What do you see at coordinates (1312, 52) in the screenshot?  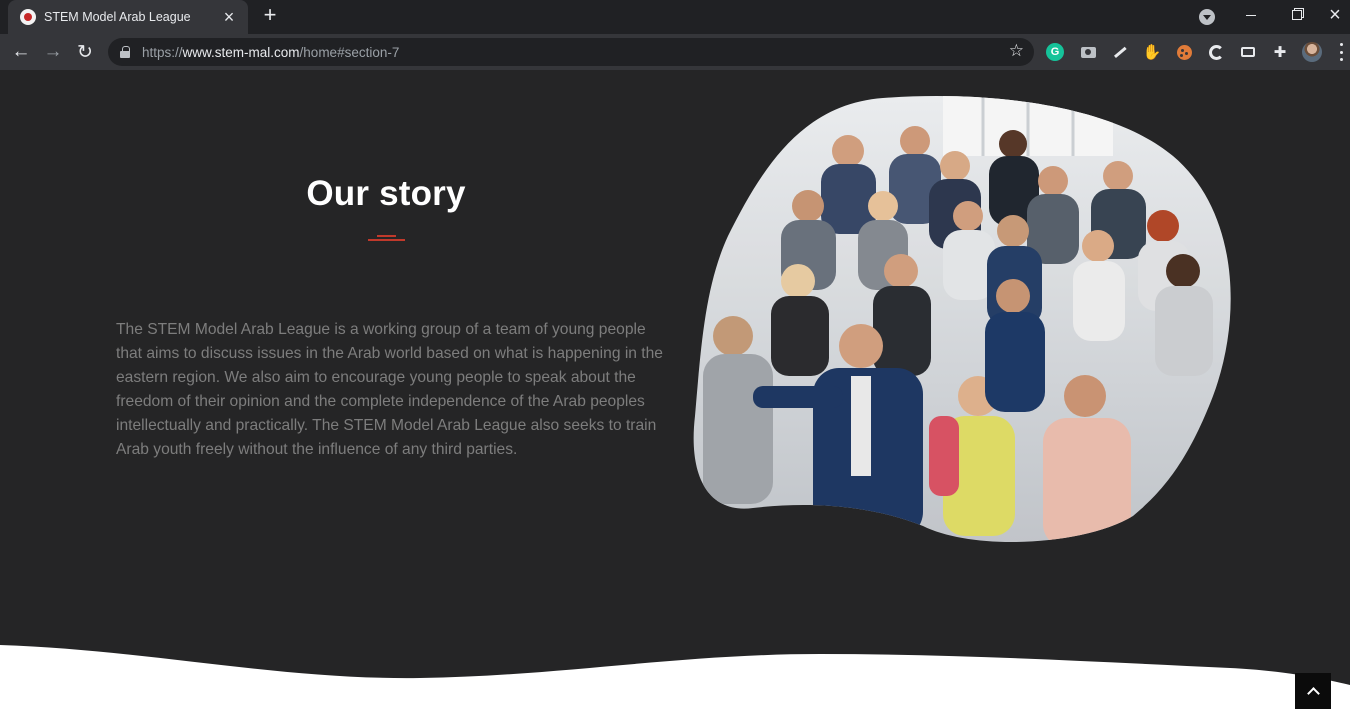 I see `profile-avatar` at bounding box center [1312, 52].